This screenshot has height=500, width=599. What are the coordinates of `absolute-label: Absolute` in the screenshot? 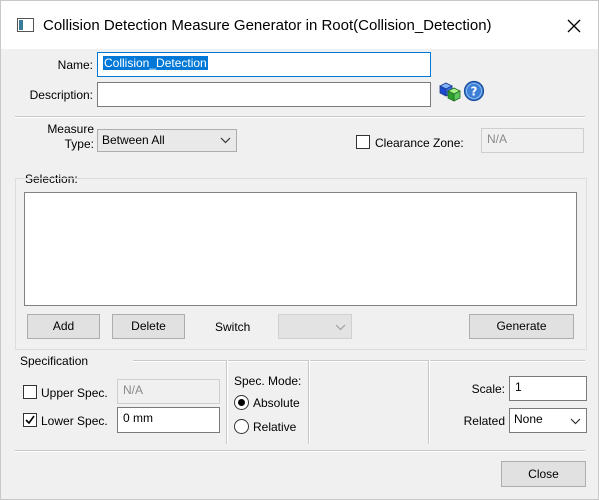 It's located at (276, 403).